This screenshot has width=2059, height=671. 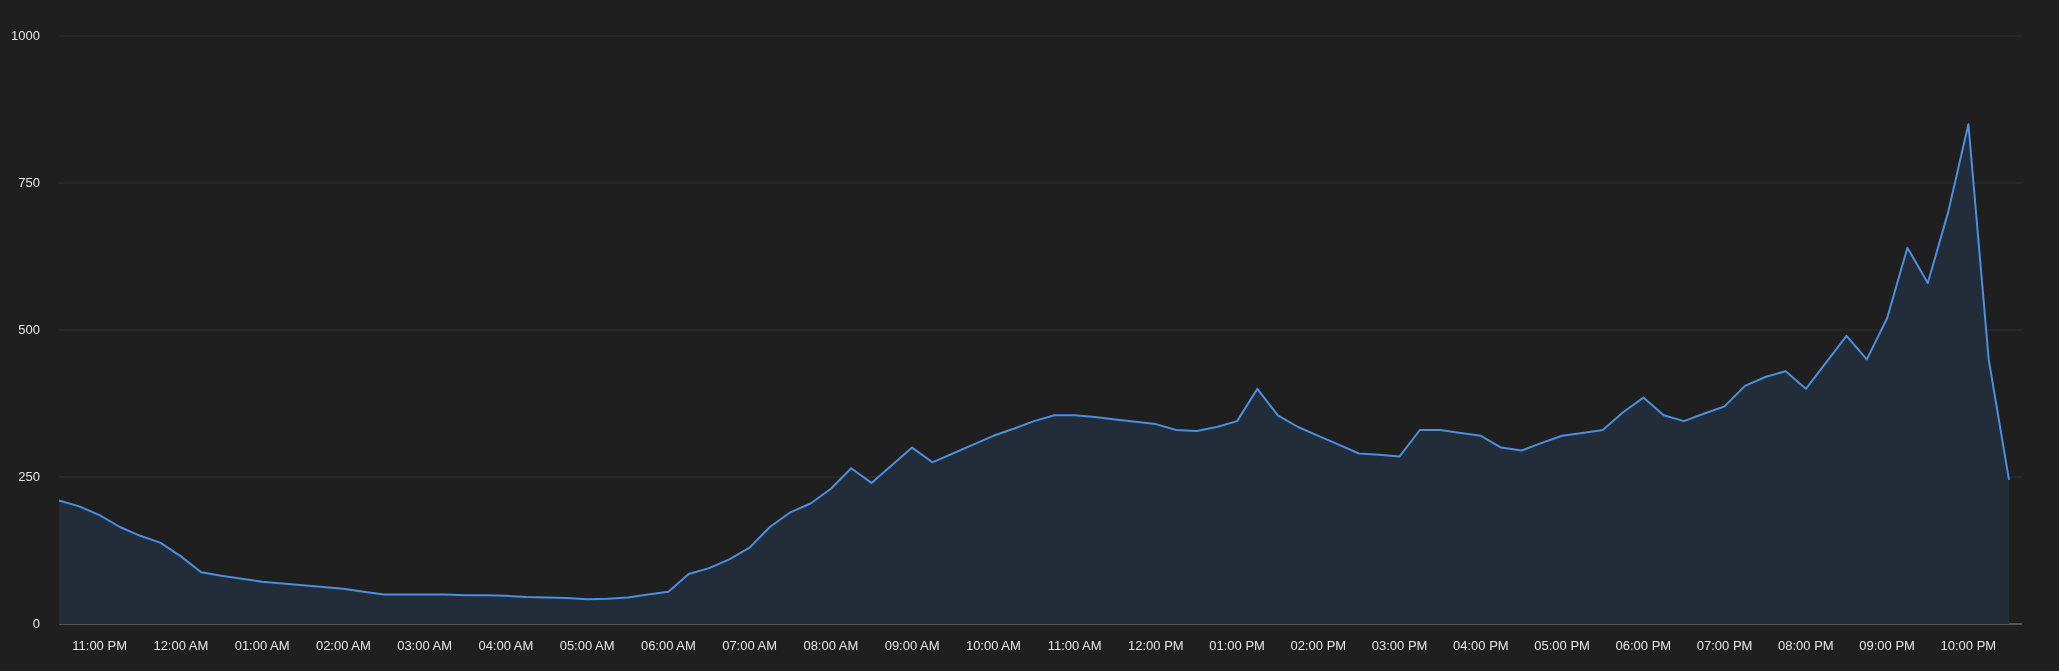 I want to click on x-axis-label: 05:00 AM, so click(x=587, y=645).